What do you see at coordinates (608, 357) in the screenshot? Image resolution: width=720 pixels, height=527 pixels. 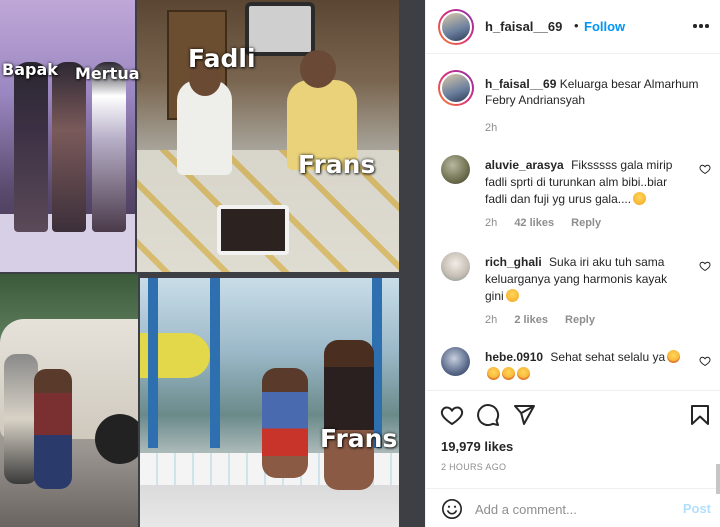 I see `comment-text: Sehat sehat selalu ya` at bounding box center [608, 357].